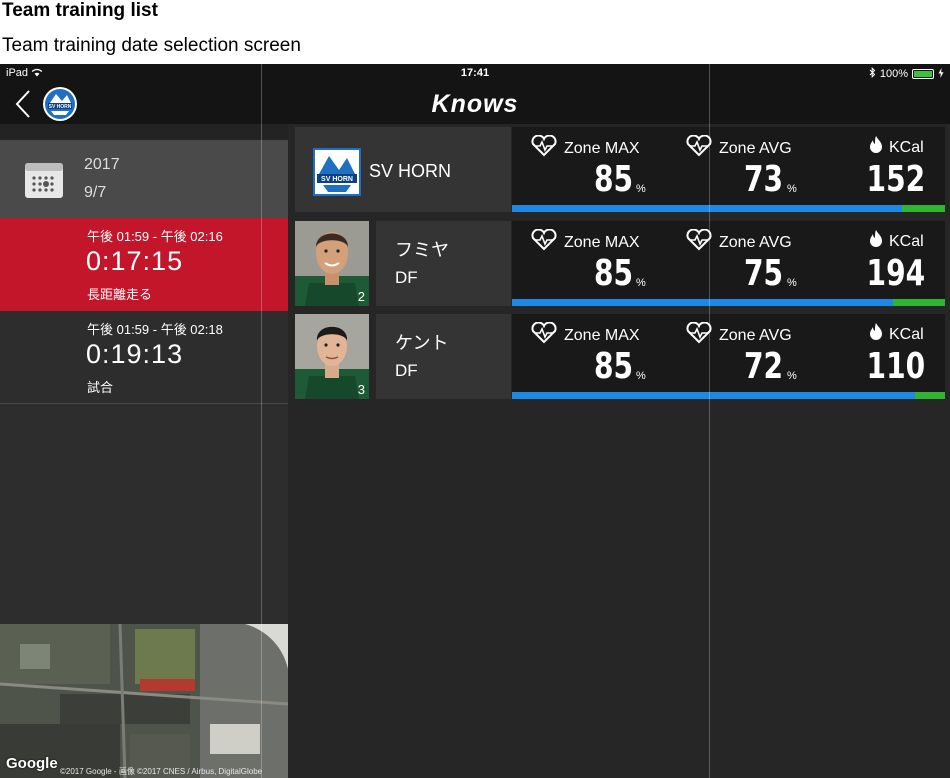 Image resolution: width=950 pixels, height=778 pixels. Describe the element at coordinates (144, 179) in the screenshot. I see `date-header: 2017 9/7` at that location.